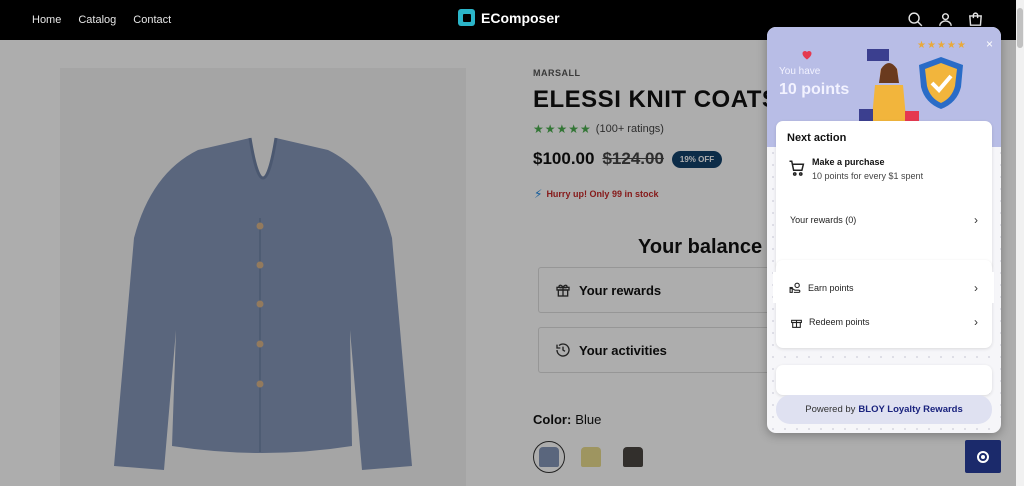 This screenshot has width=1024, height=486. Describe the element at coordinates (884, 220) in the screenshot. I see `your-rewards-row: Your rewards (0) ›` at that location.